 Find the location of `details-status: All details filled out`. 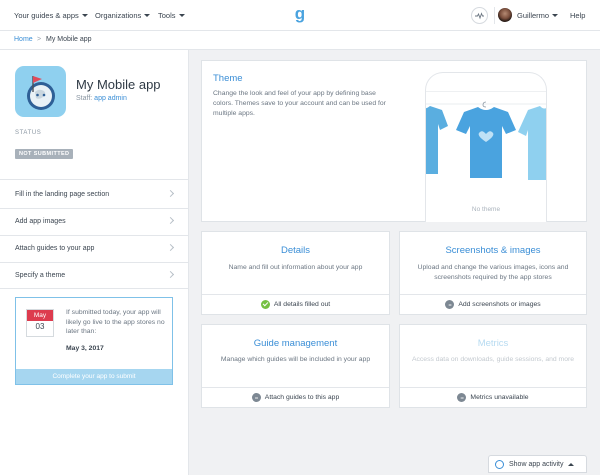

details-status: All details filled out is located at coordinates (295, 304).